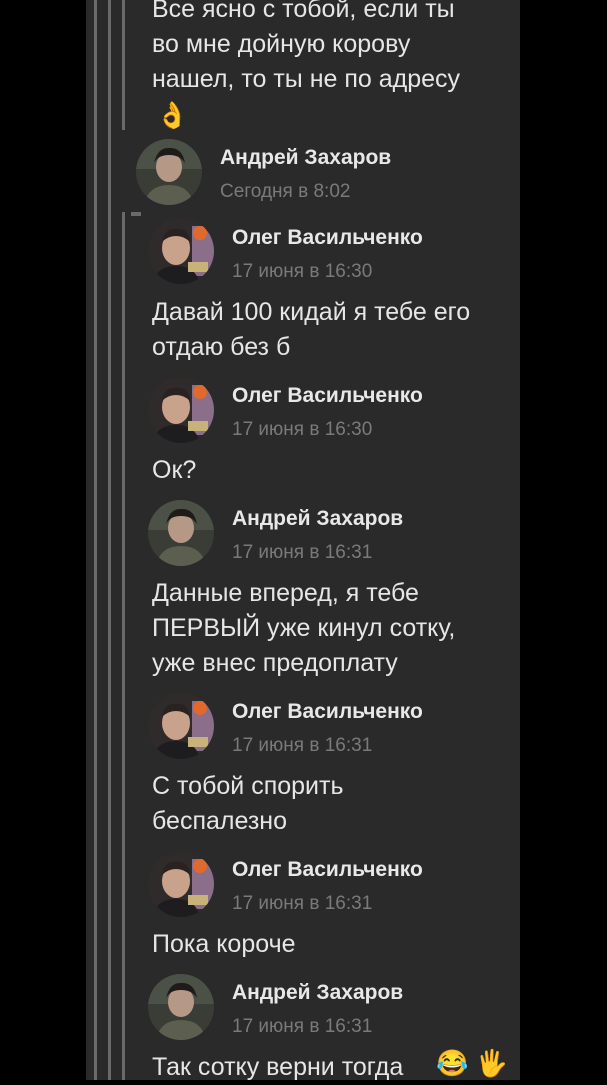 This screenshot has width=607, height=1085. I want to click on message-line: Ок?, so click(174, 470).